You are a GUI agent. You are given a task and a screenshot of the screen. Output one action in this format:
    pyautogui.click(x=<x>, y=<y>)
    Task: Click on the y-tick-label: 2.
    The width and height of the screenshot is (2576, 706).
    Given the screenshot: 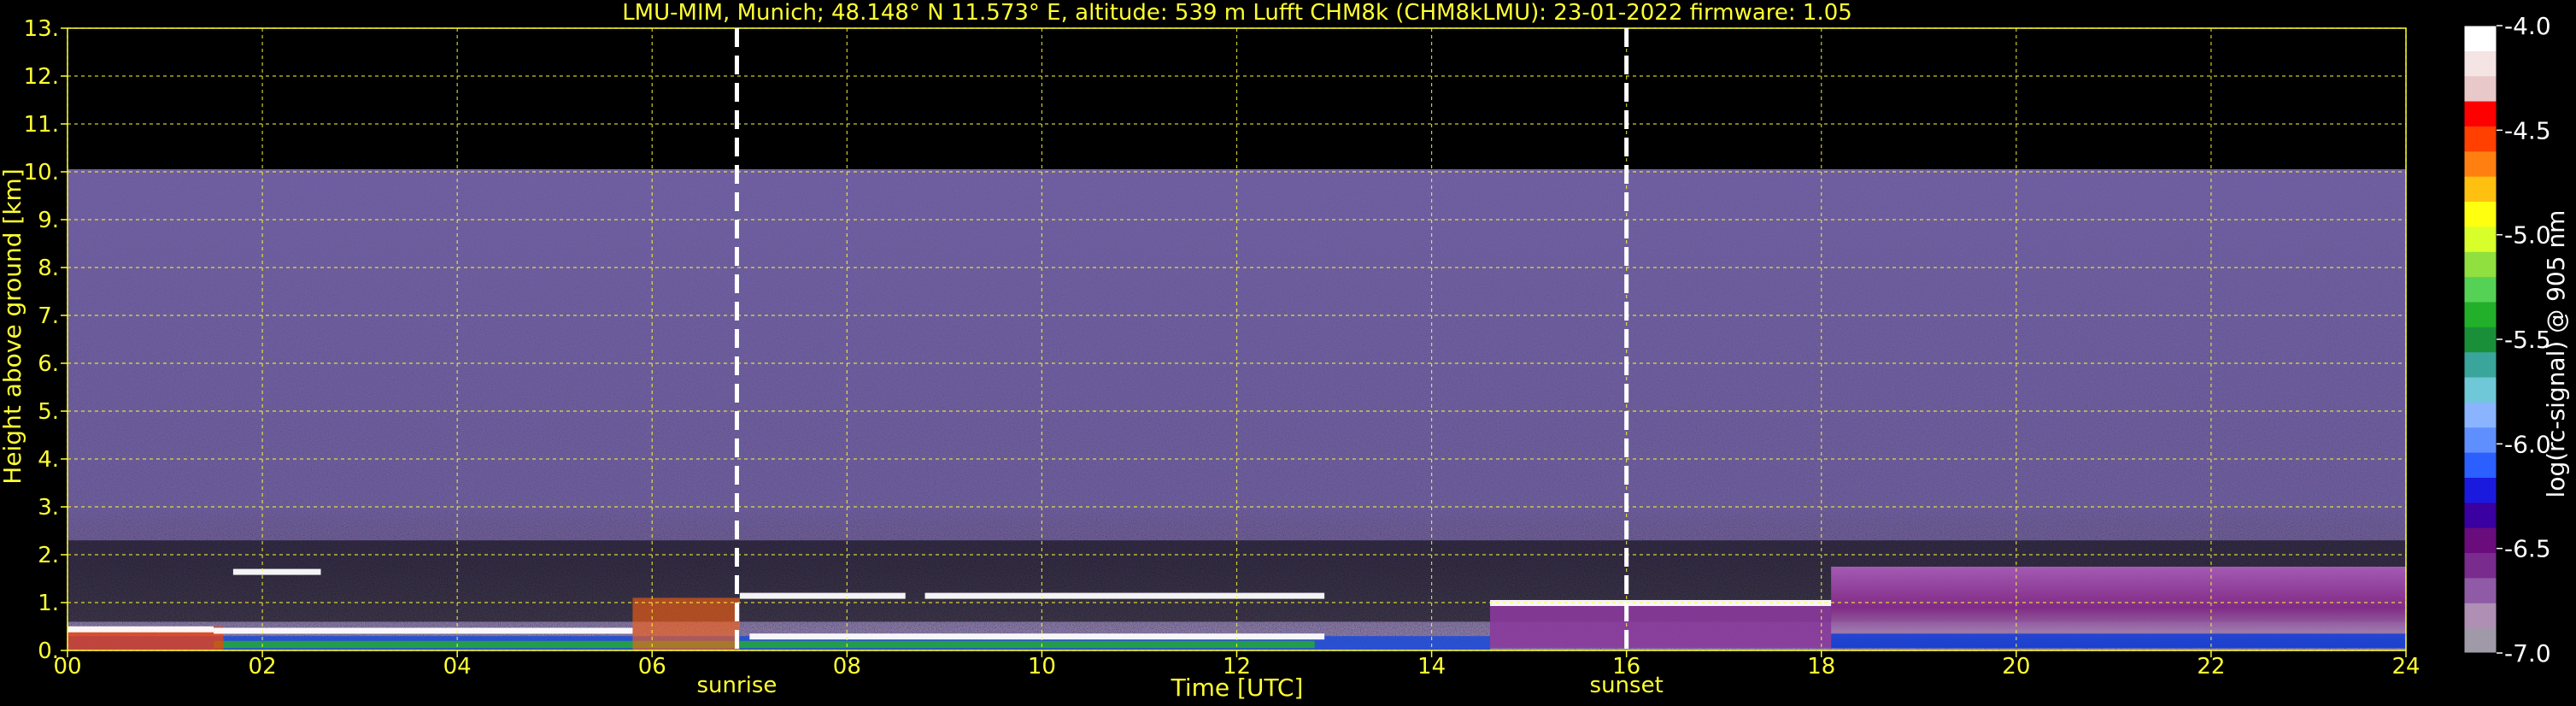 What is the action you would take?
    pyautogui.click(x=48, y=555)
    